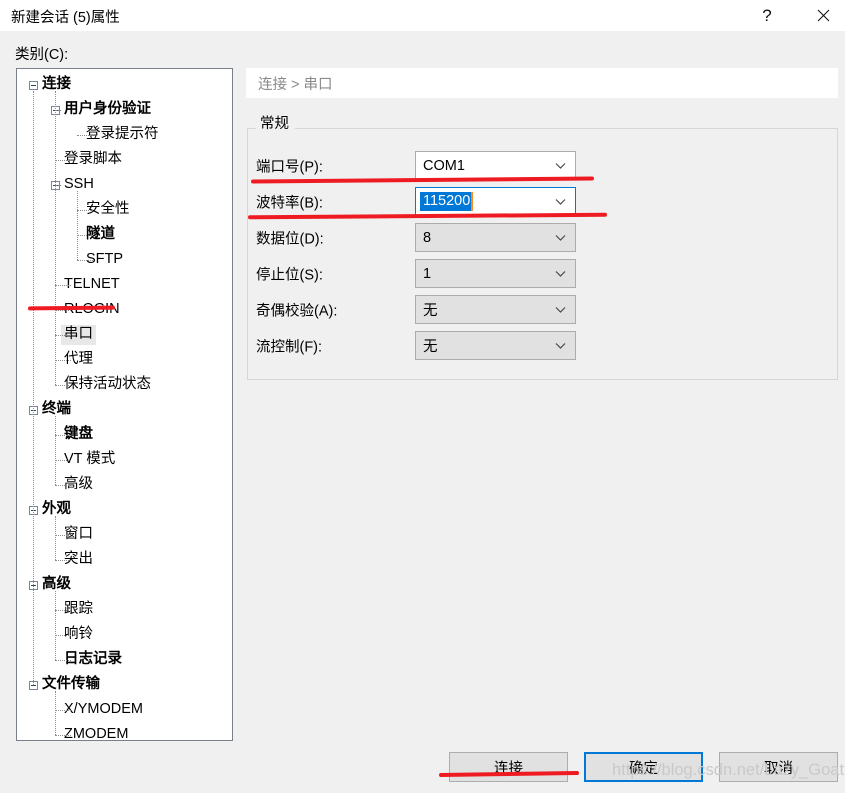 Image resolution: width=845 pixels, height=793 pixels. Describe the element at coordinates (495, 165) in the screenshot. I see `combobox-1: COM1` at that location.